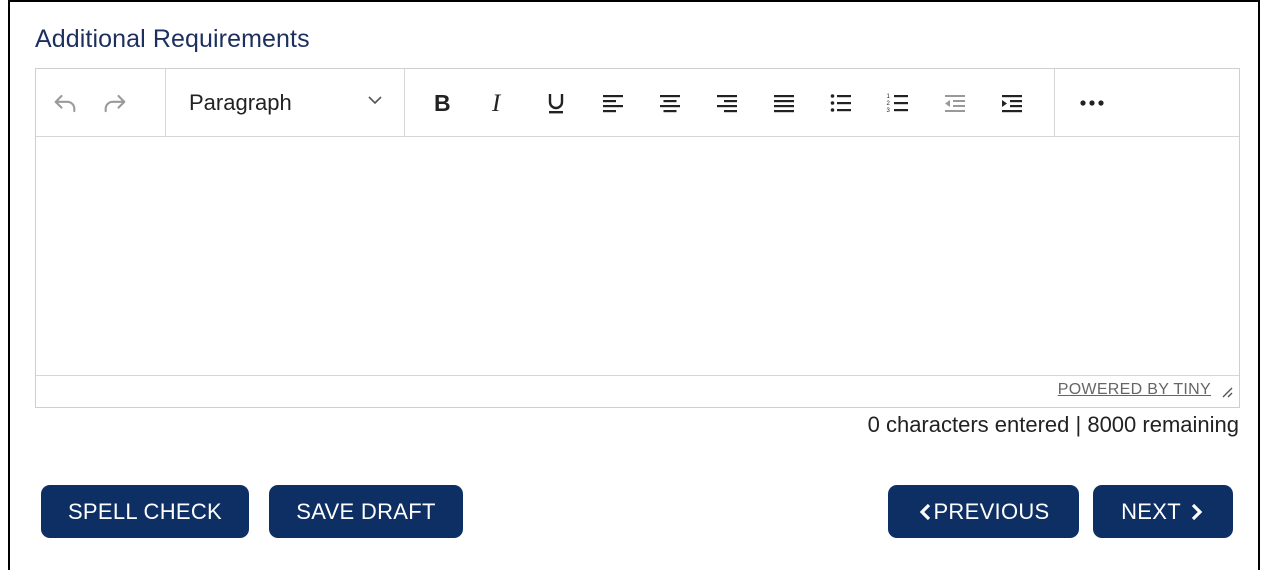 This screenshot has height=570, width=1266. I want to click on align-justify-icon, so click(784, 103).